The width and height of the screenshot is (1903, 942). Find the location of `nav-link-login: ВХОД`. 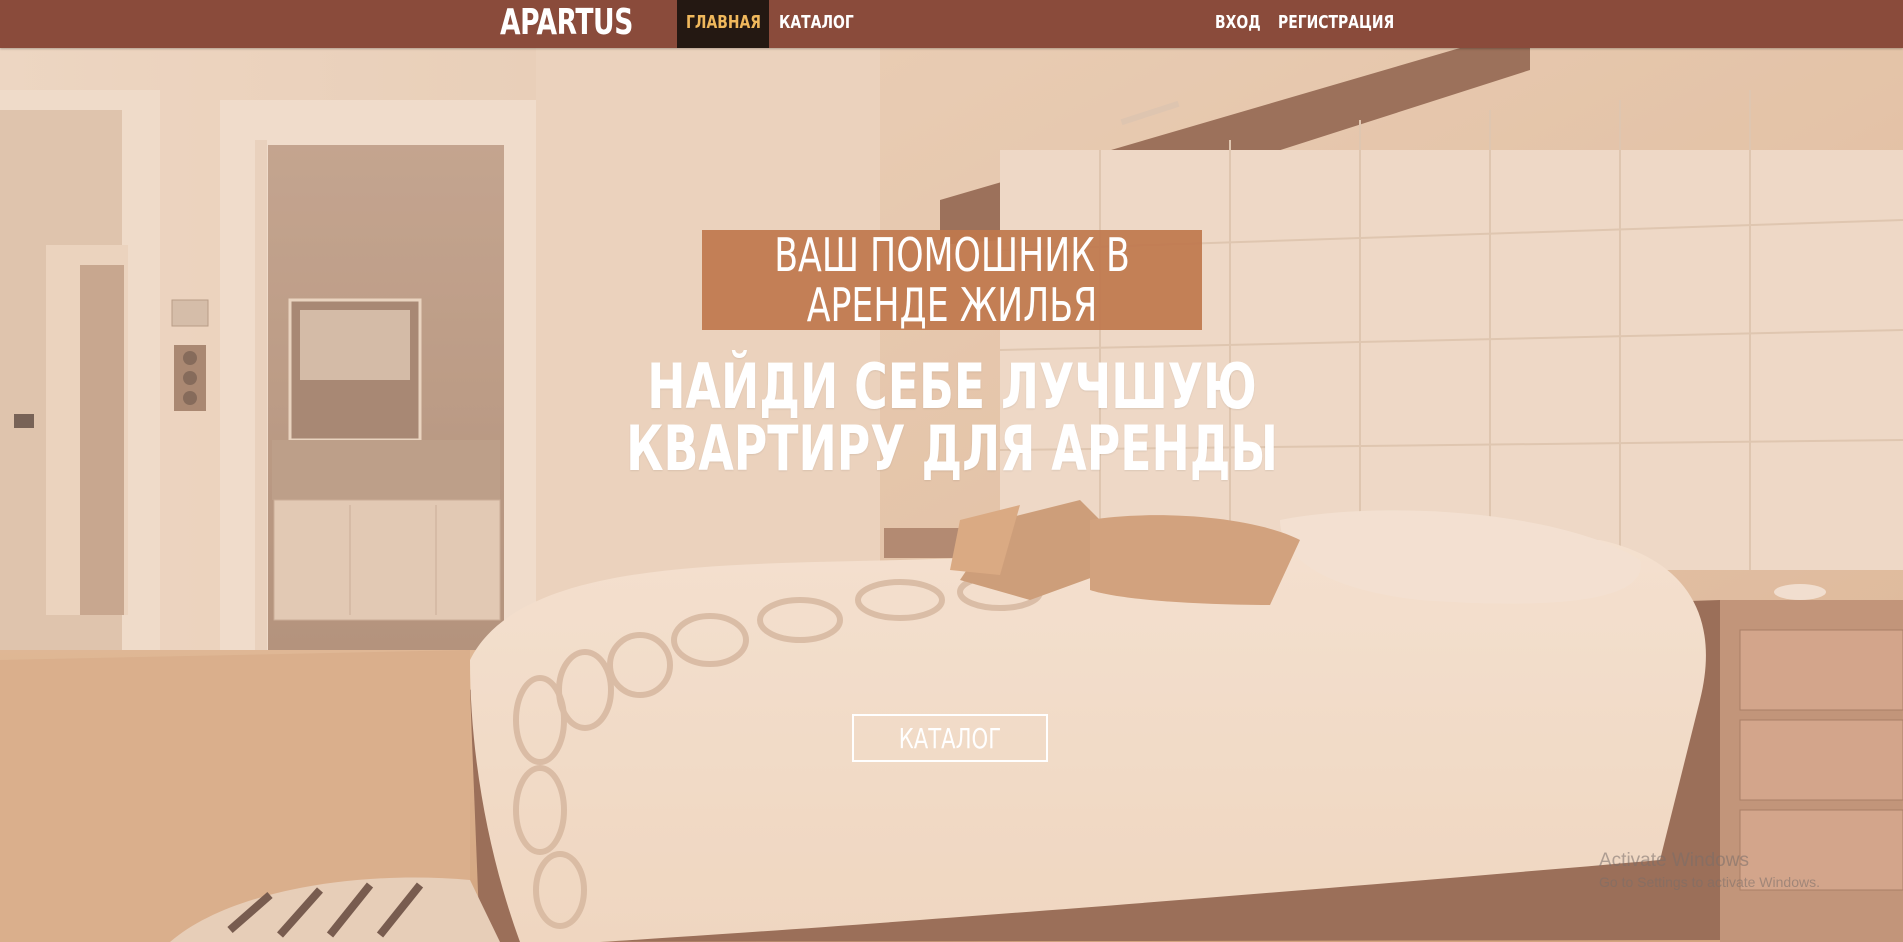

nav-link-login: ВХОД is located at coordinates (1238, 24).